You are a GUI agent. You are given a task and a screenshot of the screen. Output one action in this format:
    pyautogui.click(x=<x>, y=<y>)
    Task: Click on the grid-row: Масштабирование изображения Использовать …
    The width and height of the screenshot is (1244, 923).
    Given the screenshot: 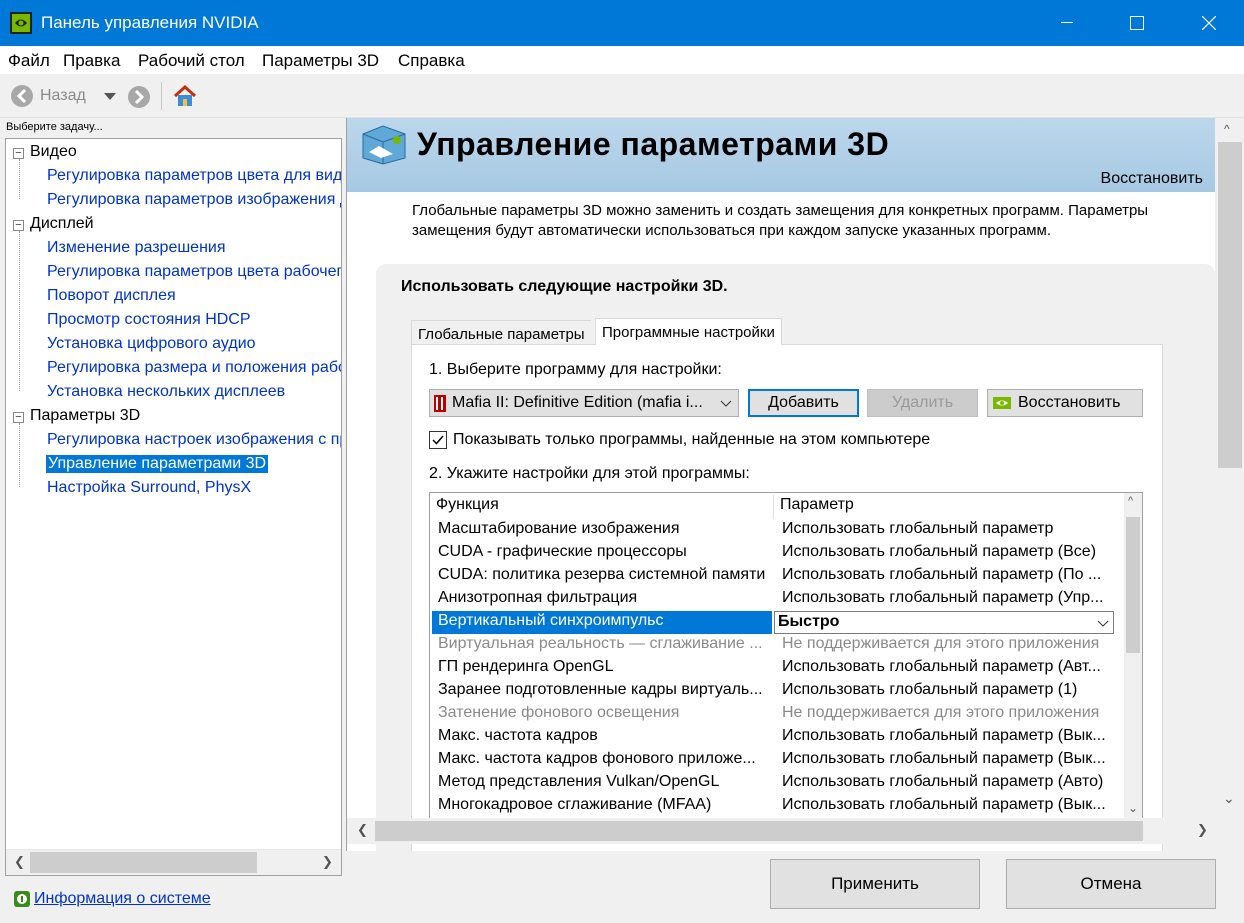 What is the action you would take?
    pyautogui.click(x=777, y=530)
    